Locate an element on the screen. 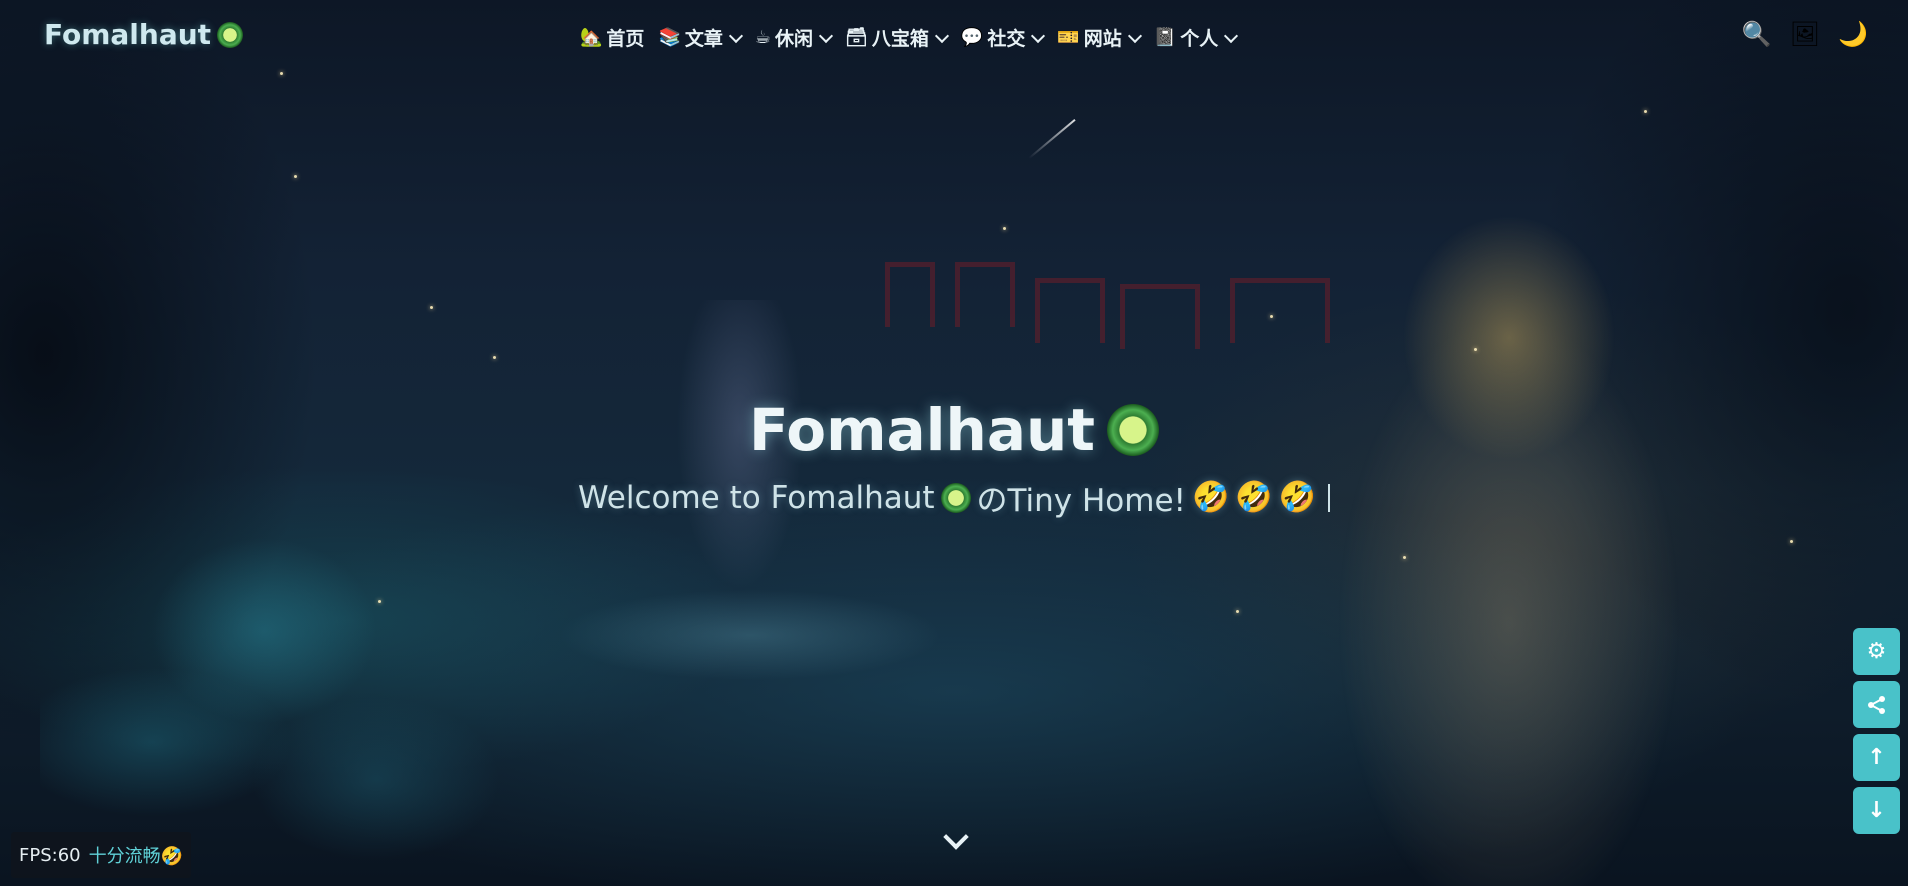 This screenshot has height=886, width=1908. hero-title-text: Fomalhaut is located at coordinates (922, 430).